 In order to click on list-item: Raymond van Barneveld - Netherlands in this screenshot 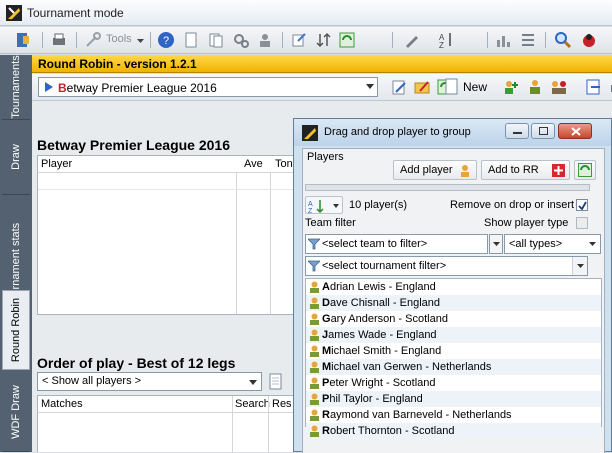, I will do `click(453, 415)`.